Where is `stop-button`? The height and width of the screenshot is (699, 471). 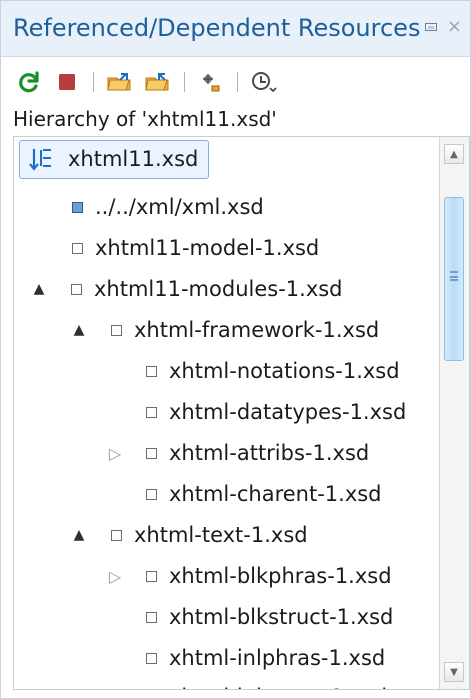
stop-button is located at coordinates (67, 82).